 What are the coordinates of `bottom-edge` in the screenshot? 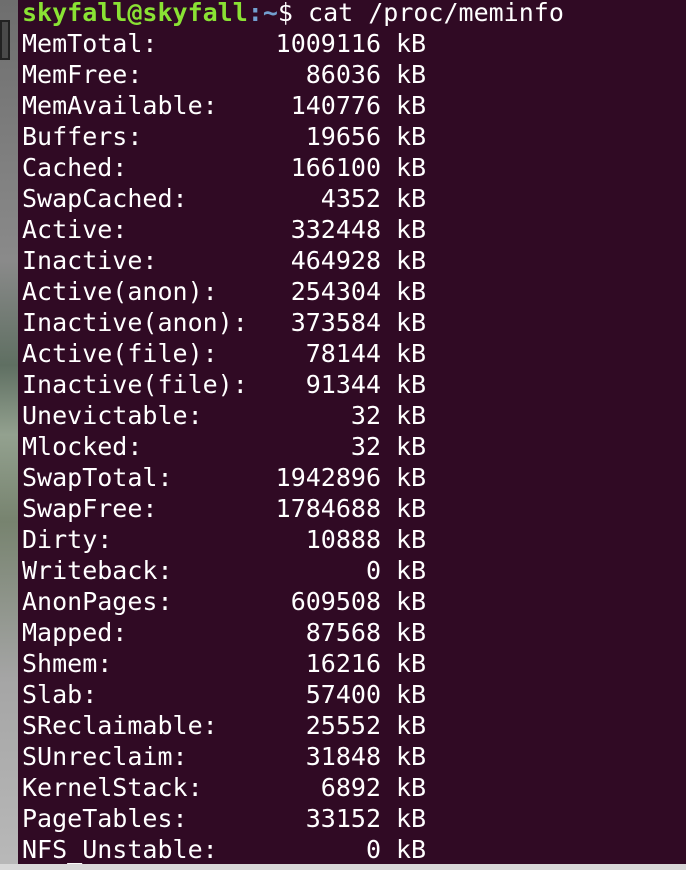 It's located at (343, 867).